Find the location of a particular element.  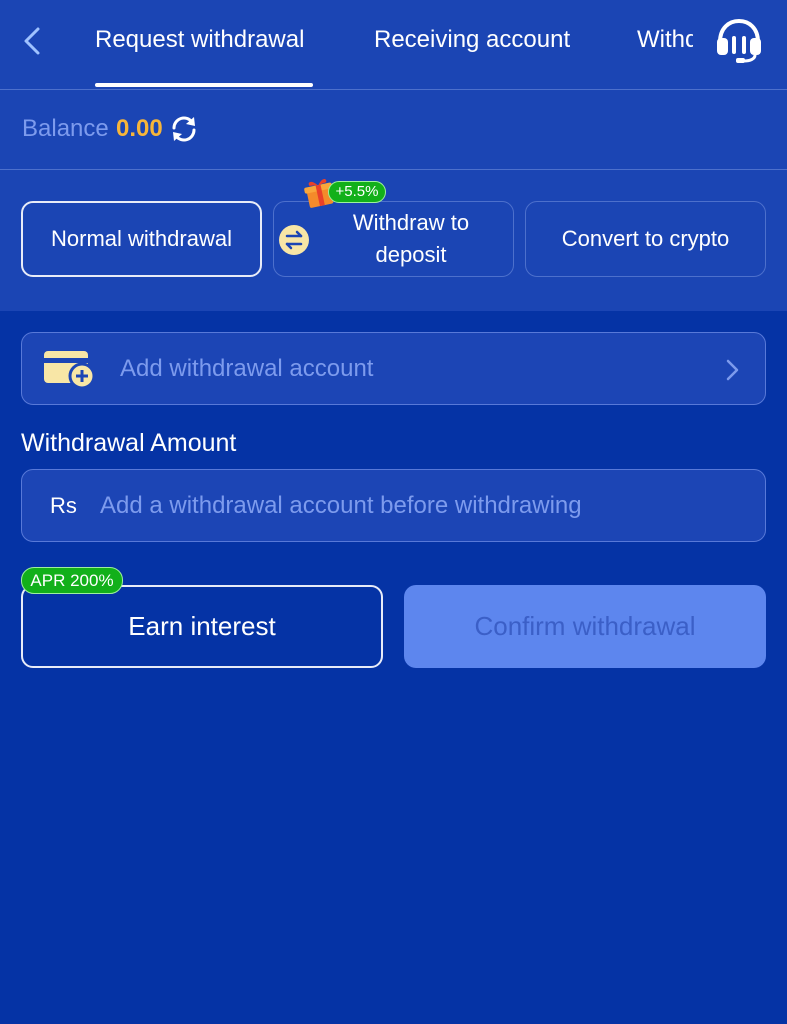

wallet-add-icon is located at coordinates (69, 369).